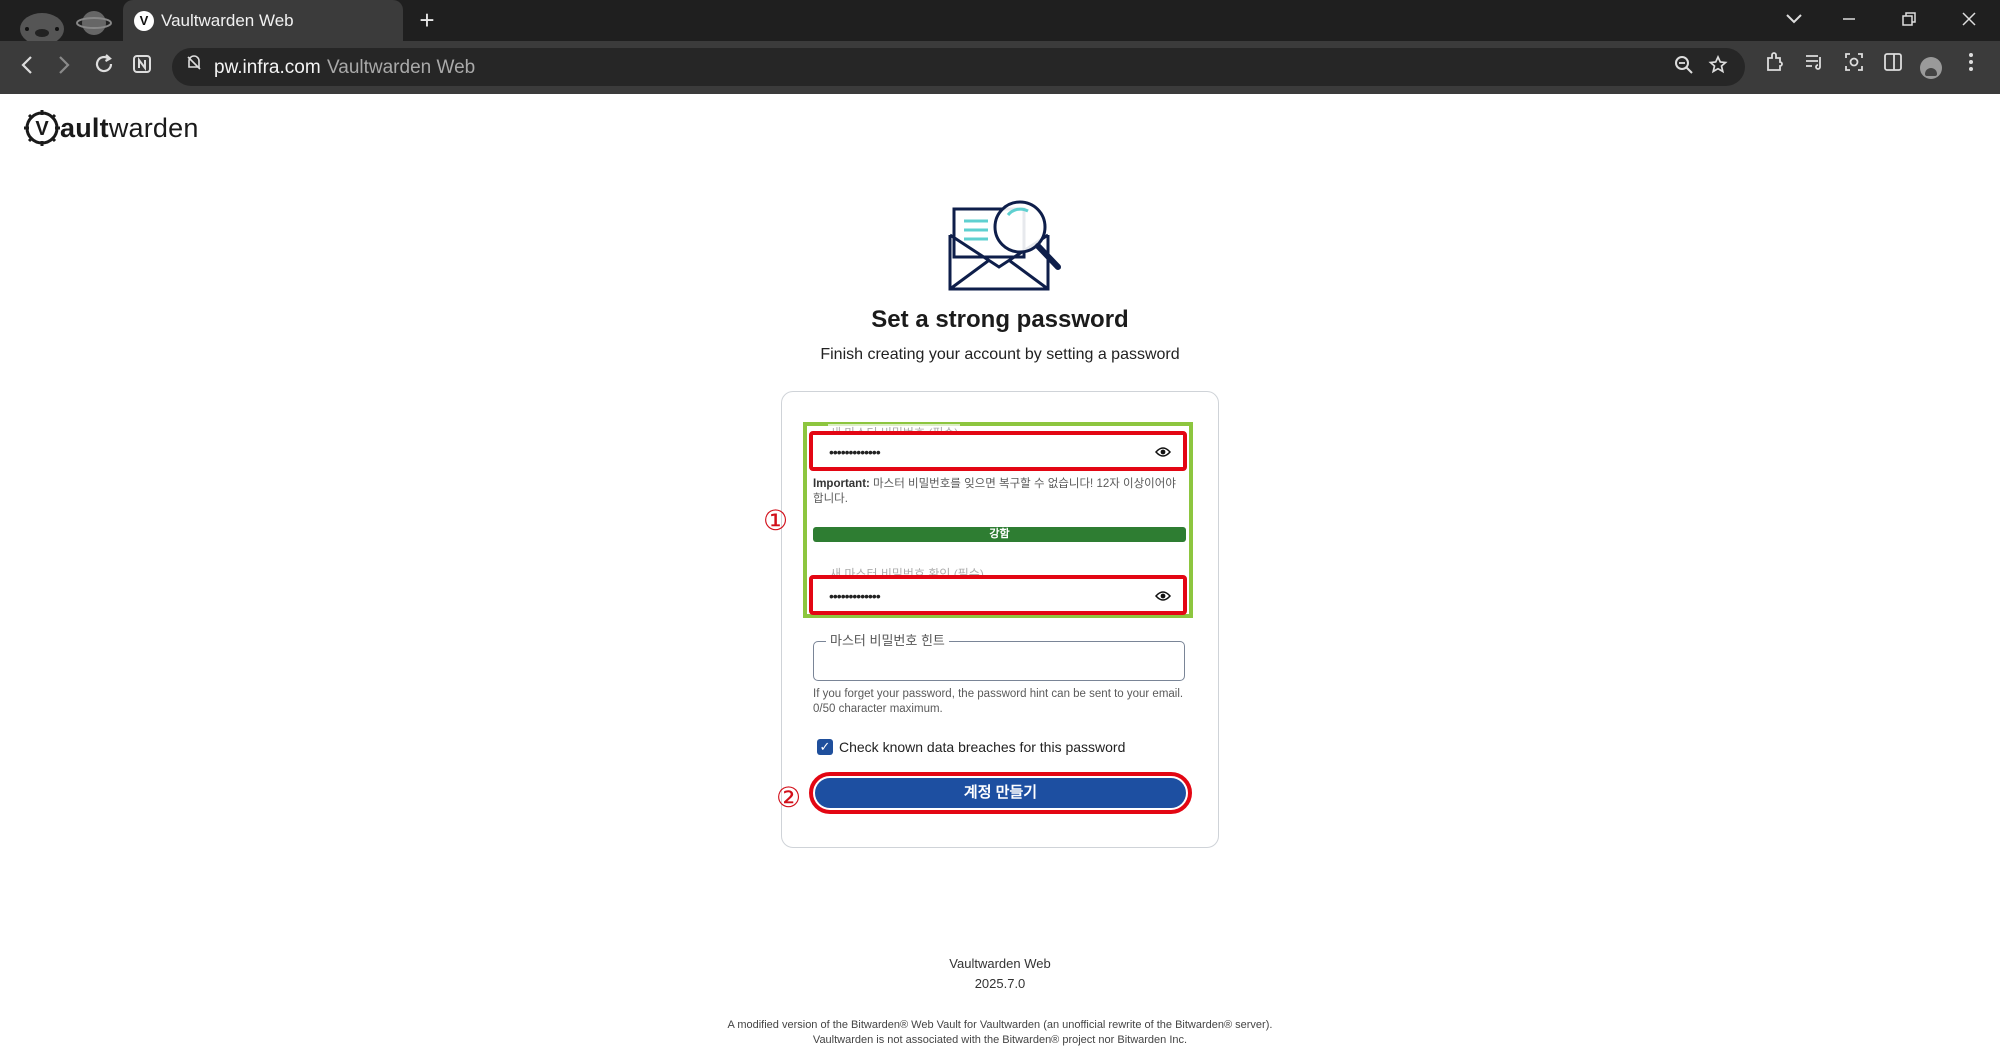 This screenshot has height=1063, width=2000. What do you see at coordinates (1969, 20) in the screenshot?
I see `close-icon` at bounding box center [1969, 20].